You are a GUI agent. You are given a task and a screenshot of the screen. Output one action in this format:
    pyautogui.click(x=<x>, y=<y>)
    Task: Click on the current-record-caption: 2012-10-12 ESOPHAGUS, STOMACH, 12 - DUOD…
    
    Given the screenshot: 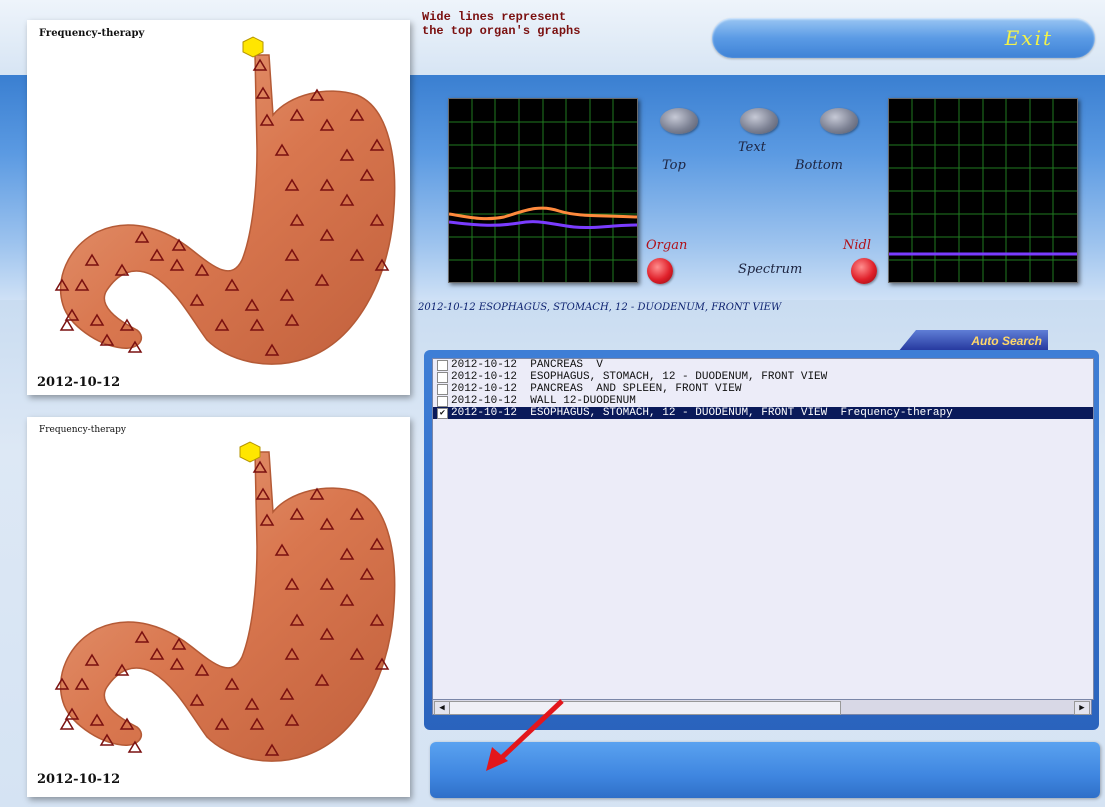 What is the action you would take?
    pyautogui.click(x=600, y=307)
    